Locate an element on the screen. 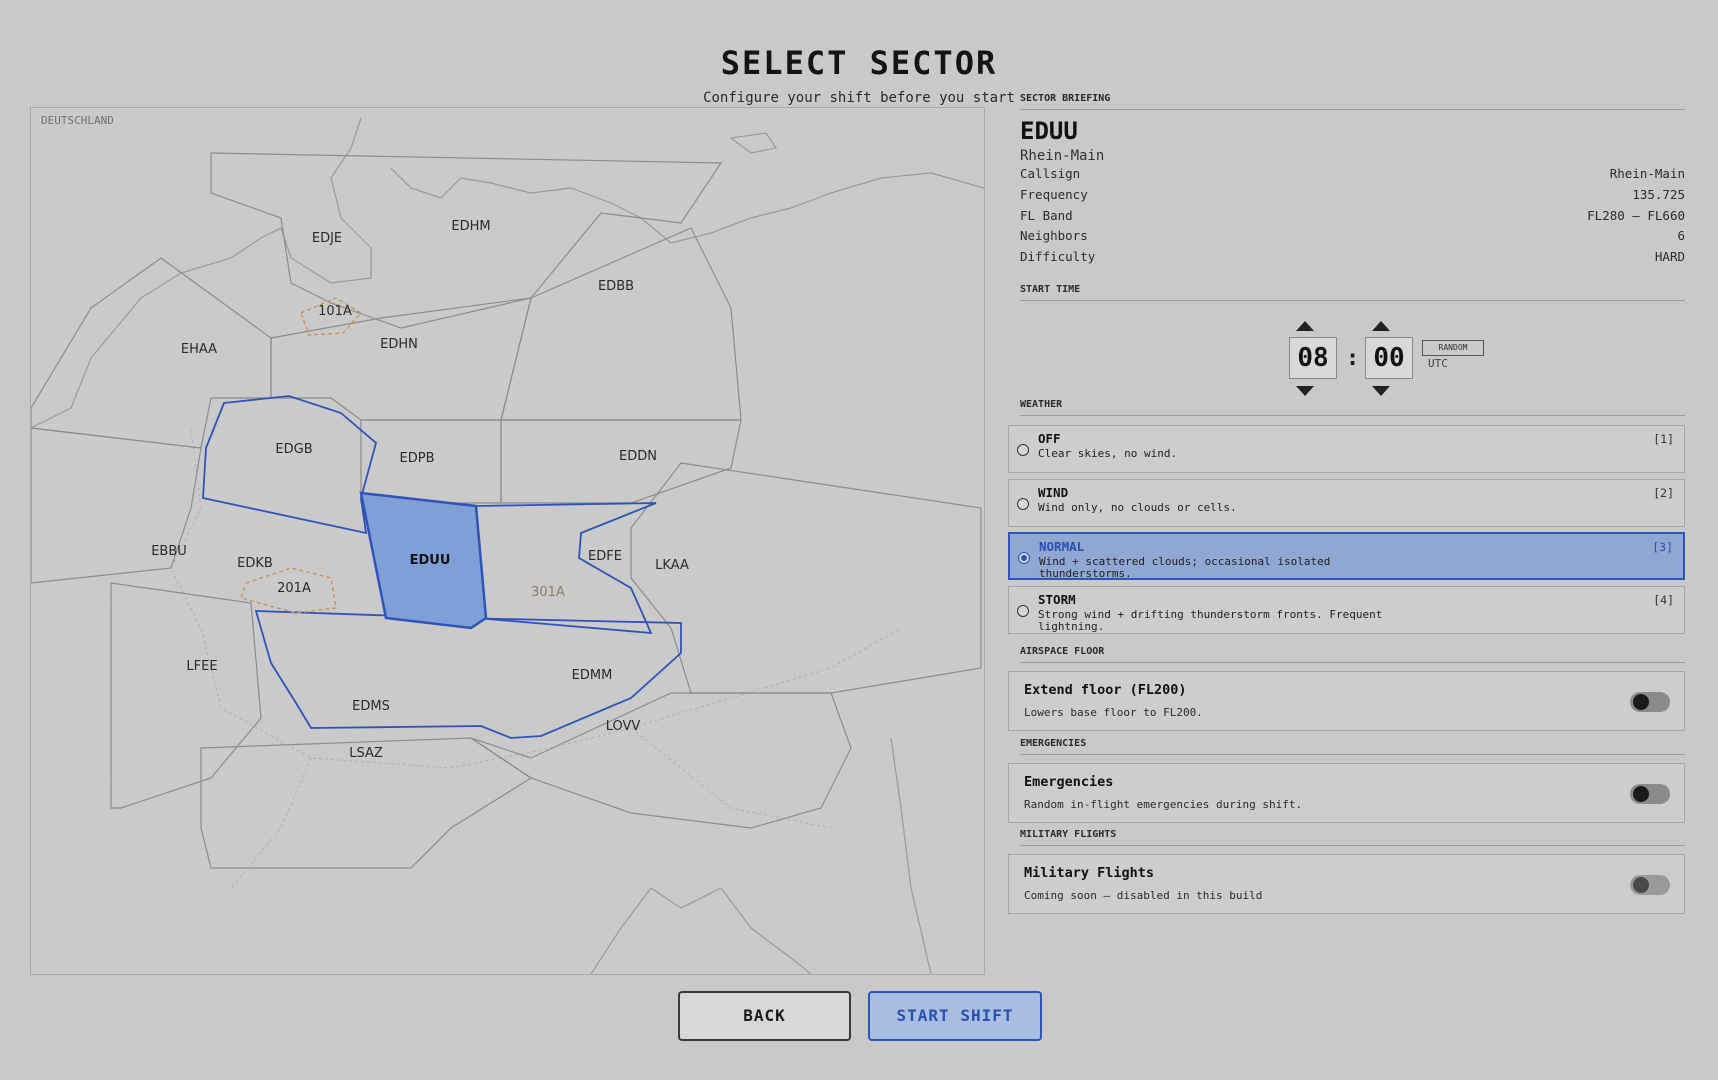  restricted-label-101a: 101A is located at coordinates (335, 311).